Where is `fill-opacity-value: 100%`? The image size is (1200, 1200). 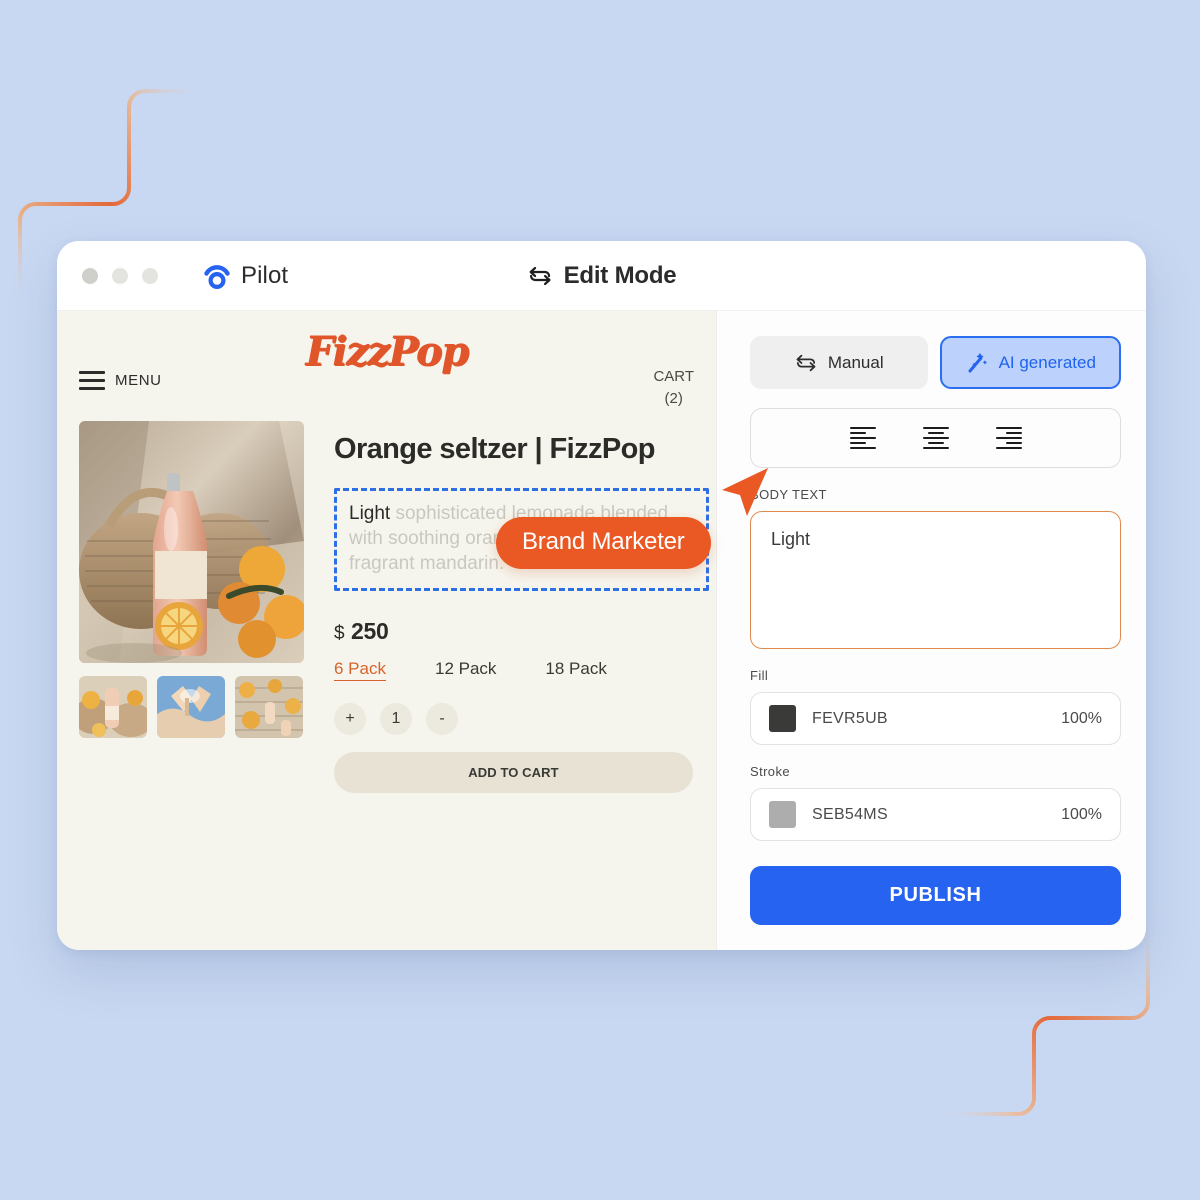
fill-opacity-value: 100% is located at coordinates (1081, 719).